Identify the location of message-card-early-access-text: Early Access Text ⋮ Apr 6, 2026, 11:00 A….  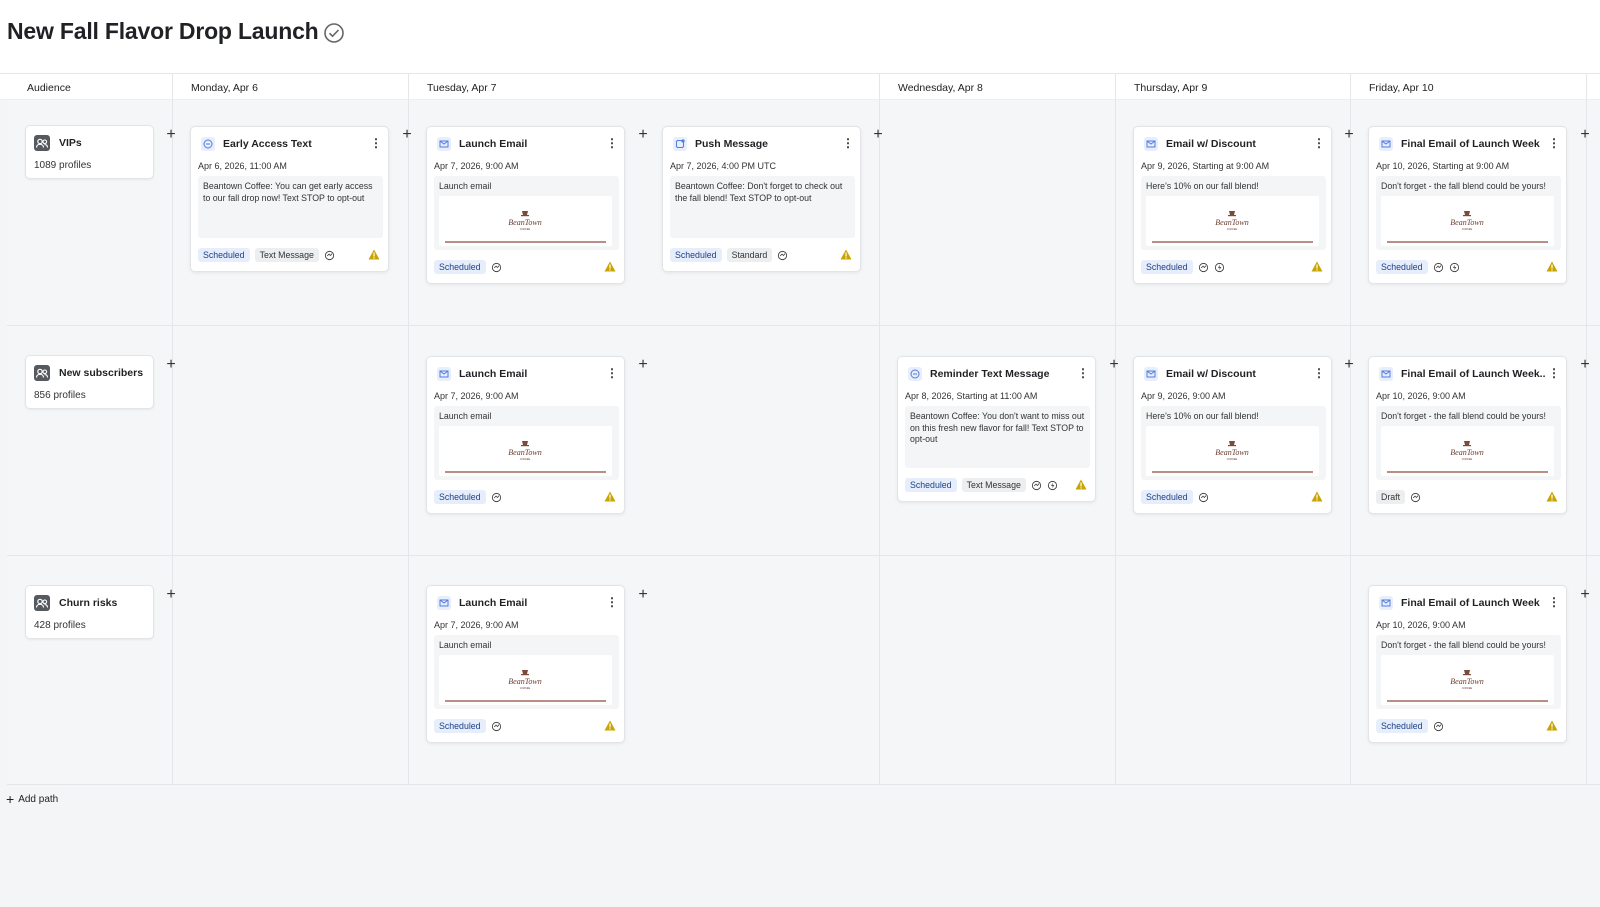
(289, 199).